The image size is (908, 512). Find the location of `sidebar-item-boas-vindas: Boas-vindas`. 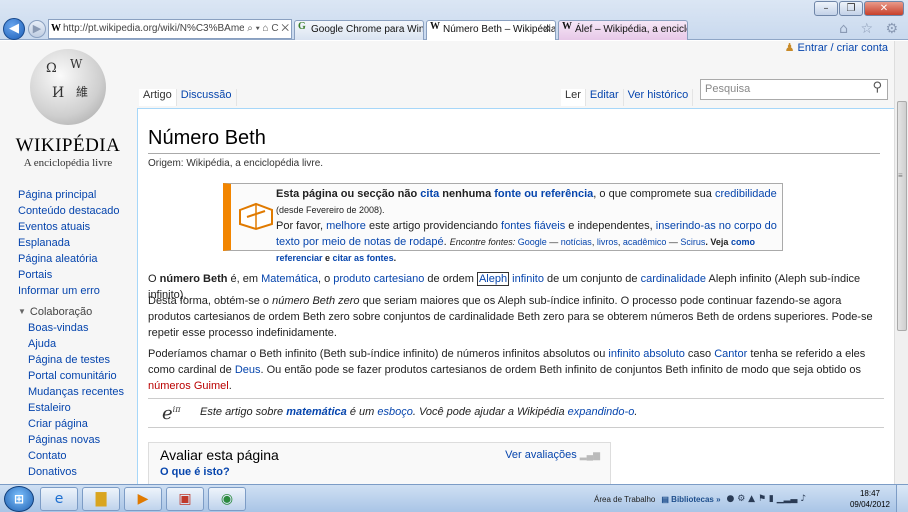

sidebar-item-boas-vindas: Boas-vindas is located at coordinates (83, 328).